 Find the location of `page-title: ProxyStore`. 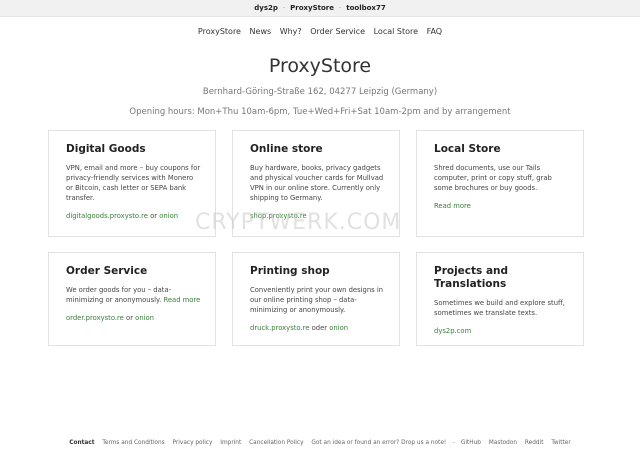

page-title: ProxyStore is located at coordinates (320, 66).